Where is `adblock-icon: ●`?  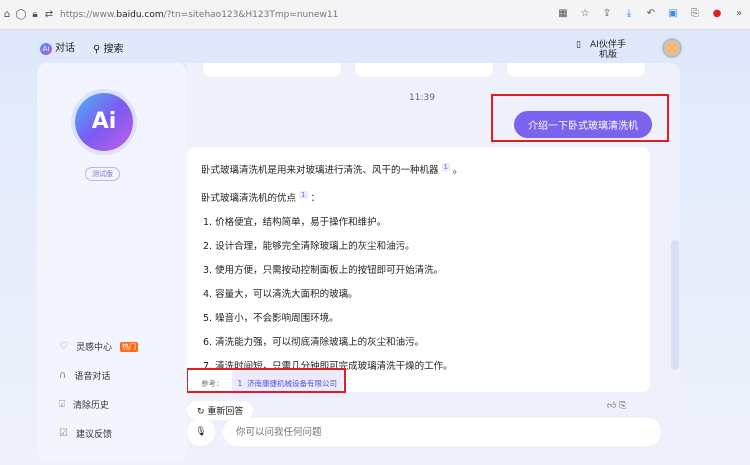 adblock-icon: ● is located at coordinates (717, 13).